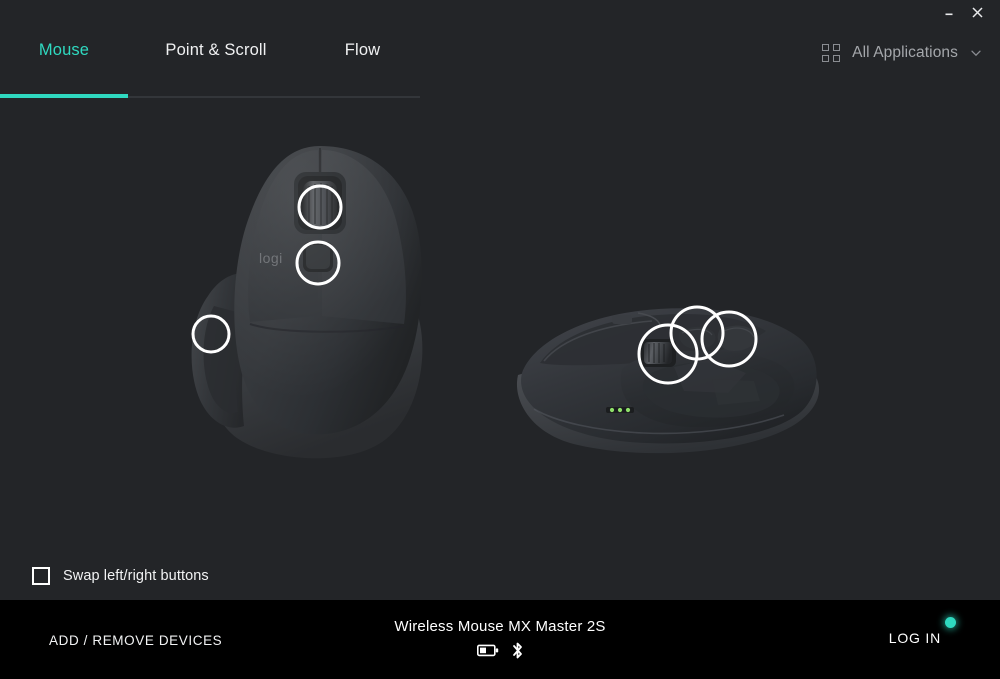 This screenshot has width=1000, height=679. What do you see at coordinates (517, 650) in the screenshot?
I see `bluetooth-icon` at bounding box center [517, 650].